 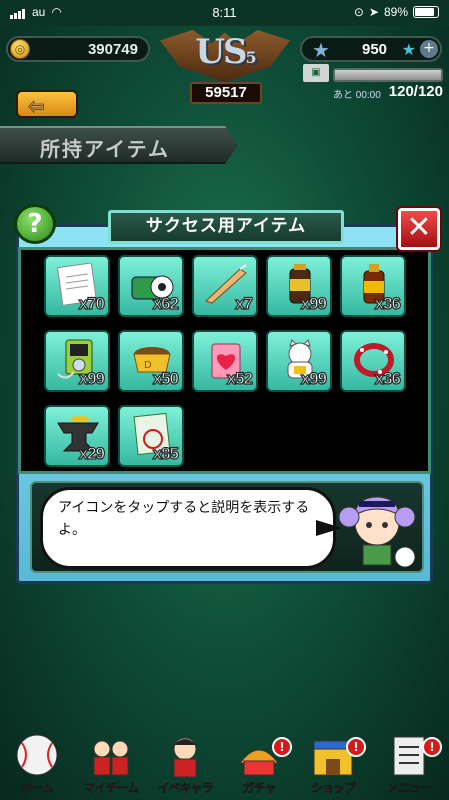 I want to click on rank-points: 59517, so click(x=226, y=93).